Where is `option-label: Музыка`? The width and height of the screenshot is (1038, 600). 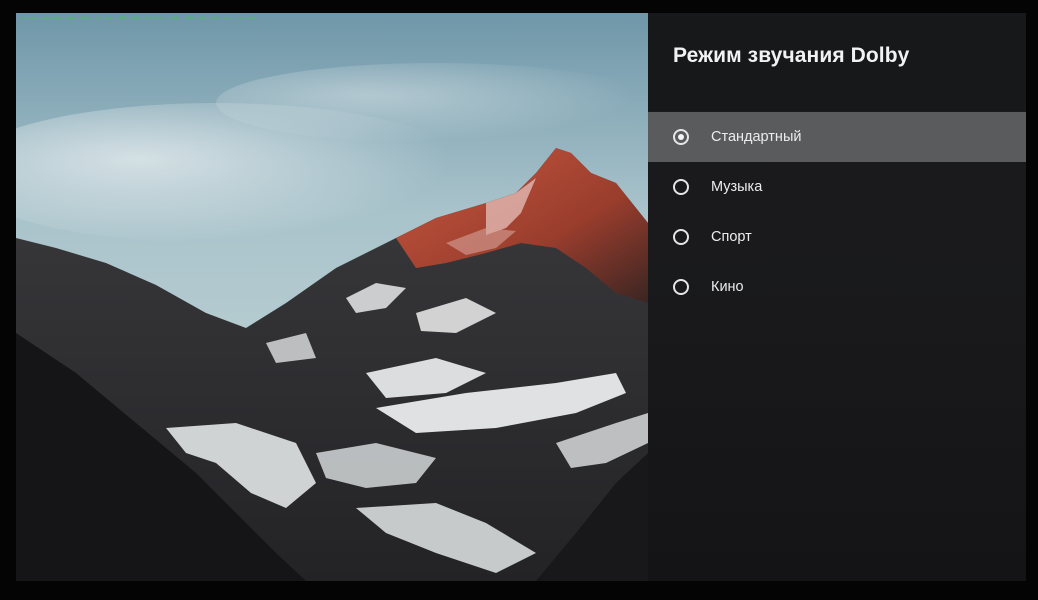
option-label: Музыка is located at coordinates (737, 187).